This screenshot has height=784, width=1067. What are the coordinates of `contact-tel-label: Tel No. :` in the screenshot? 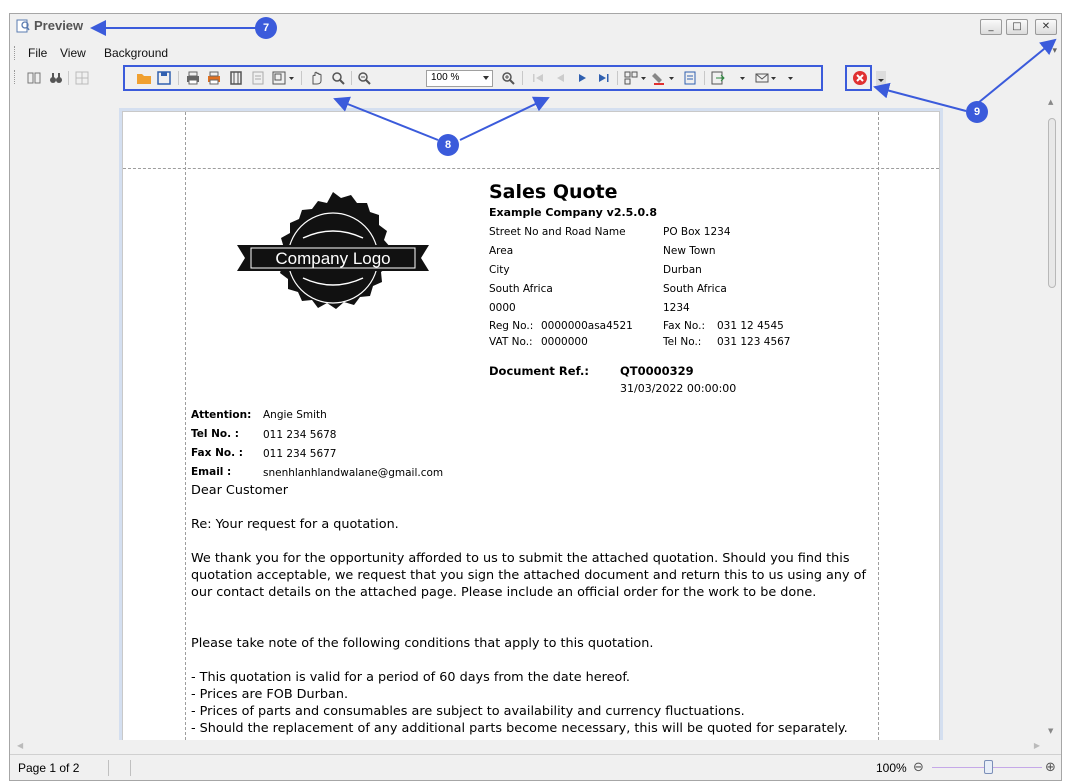 It's located at (215, 434).